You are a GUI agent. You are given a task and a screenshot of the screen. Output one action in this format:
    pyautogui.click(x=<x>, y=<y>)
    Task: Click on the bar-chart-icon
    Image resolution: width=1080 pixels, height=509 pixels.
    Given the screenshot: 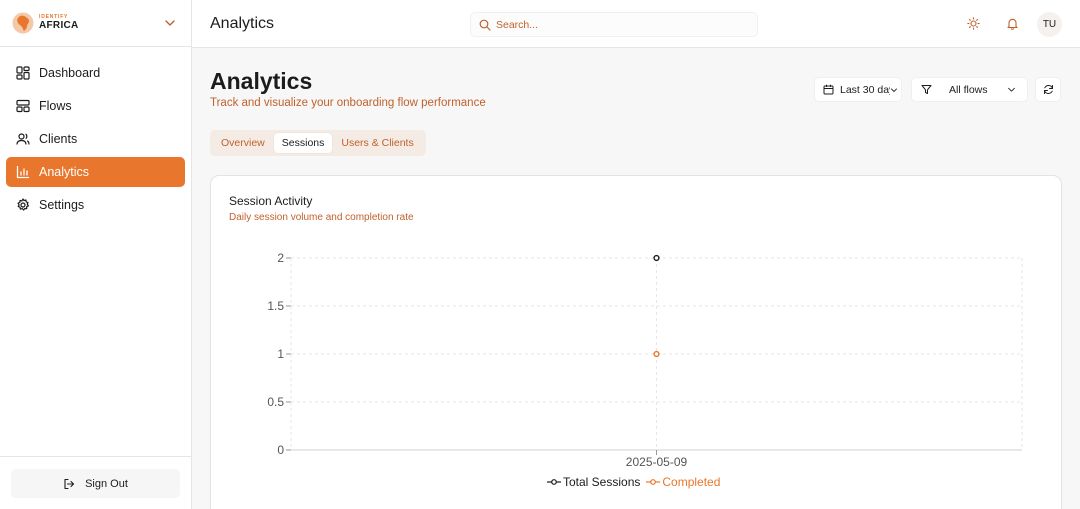 What is the action you would take?
    pyautogui.click(x=23, y=172)
    